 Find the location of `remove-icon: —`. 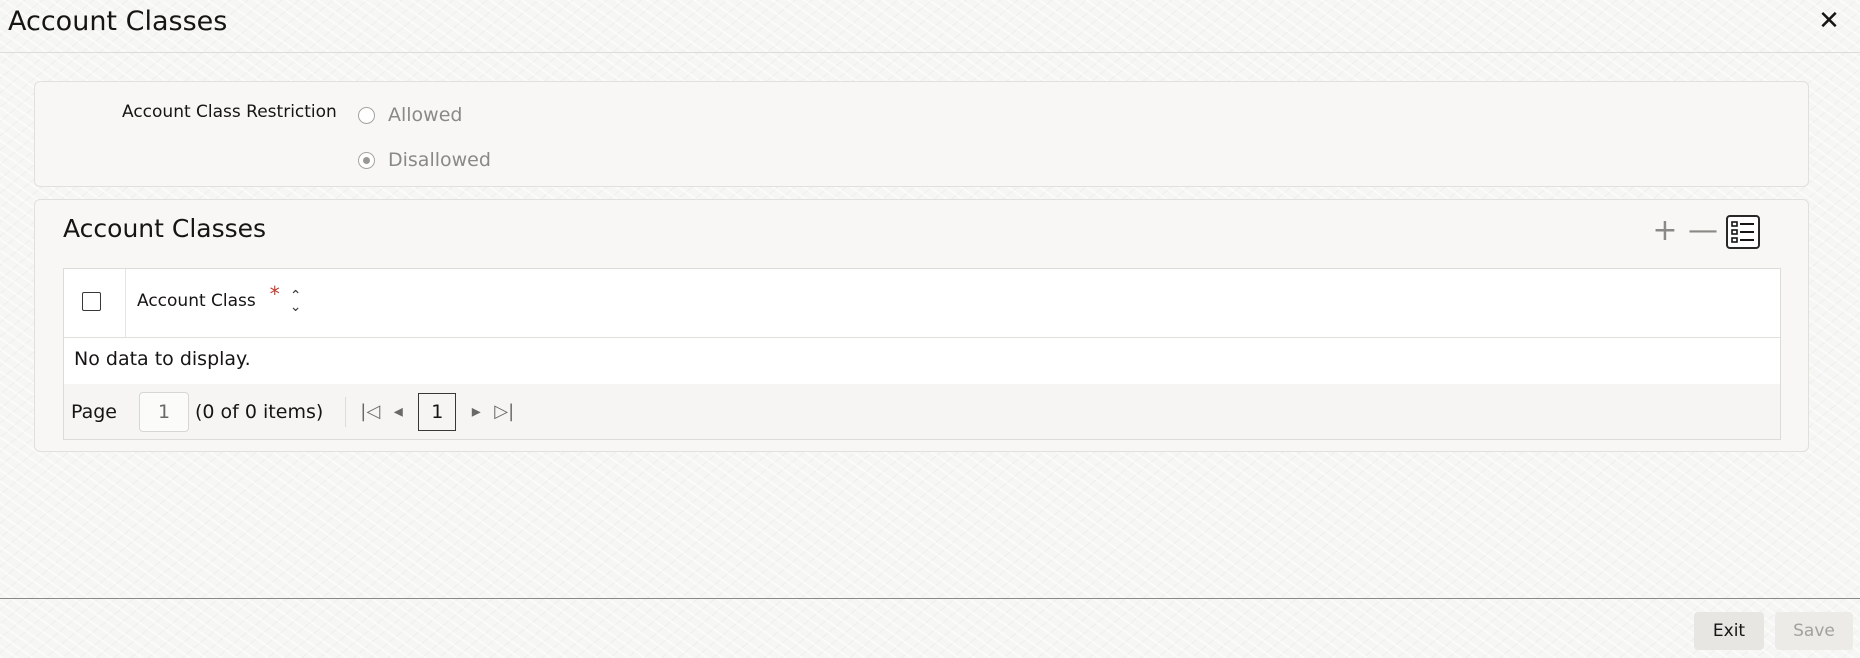

remove-icon: — is located at coordinates (1703, 231).